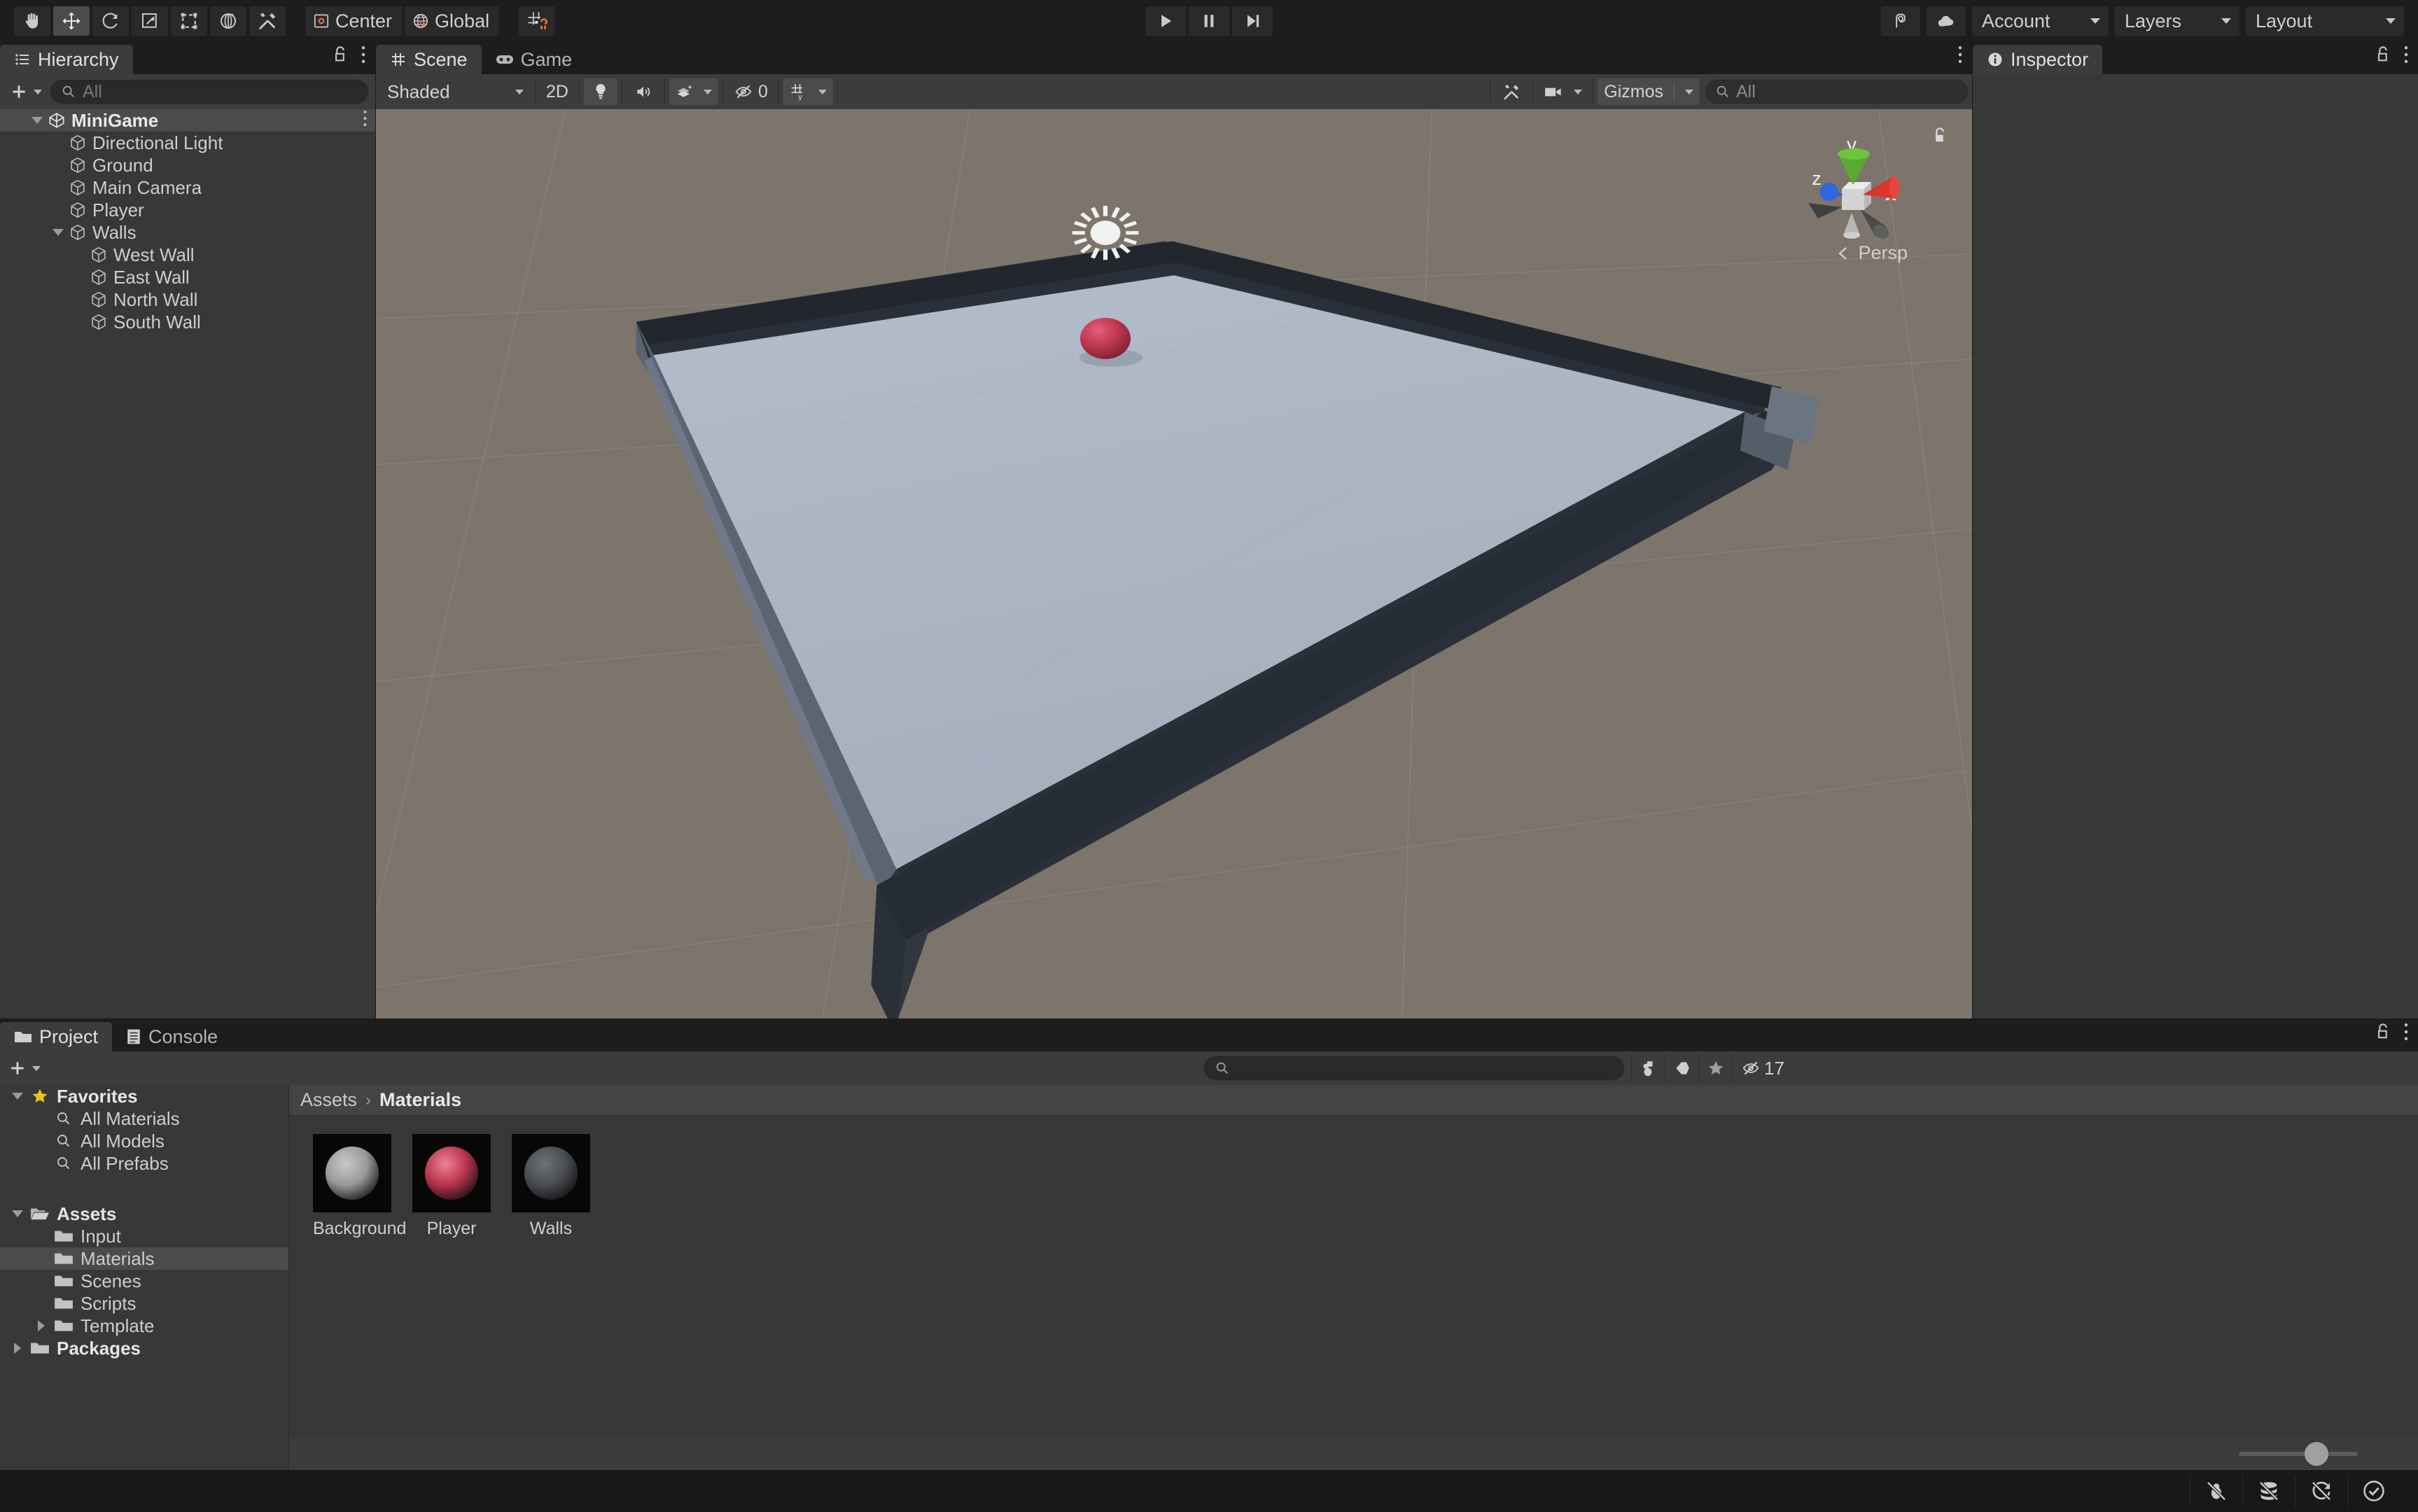 Image resolution: width=2418 pixels, height=1512 pixels. Describe the element at coordinates (267, 21) in the screenshot. I see `custom-tool-button` at that location.